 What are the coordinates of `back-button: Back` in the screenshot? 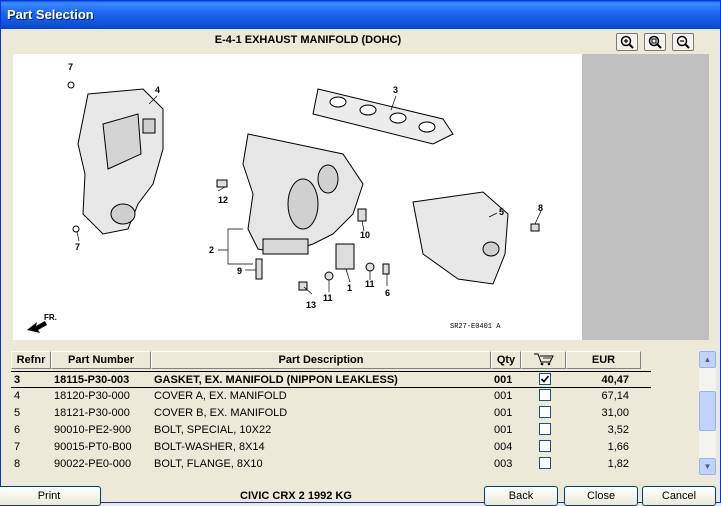 It's located at (521, 496).